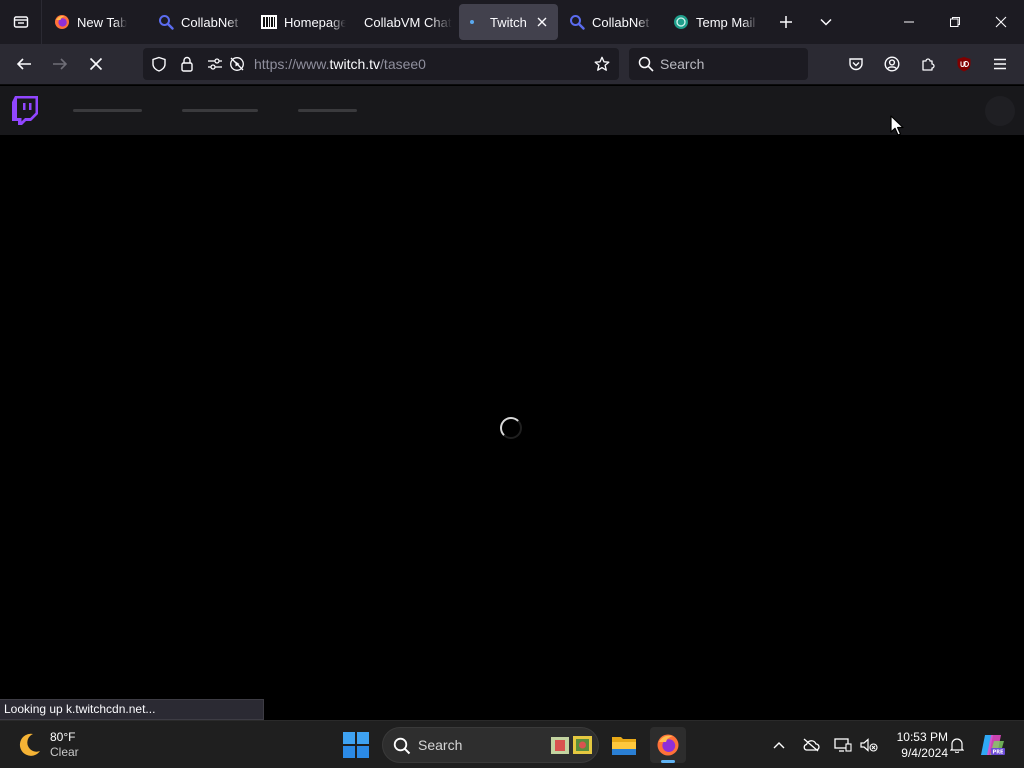  What do you see at coordinates (403, 64) in the screenshot?
I see `url-path: /tasee0` at bounding box center [403, 64].